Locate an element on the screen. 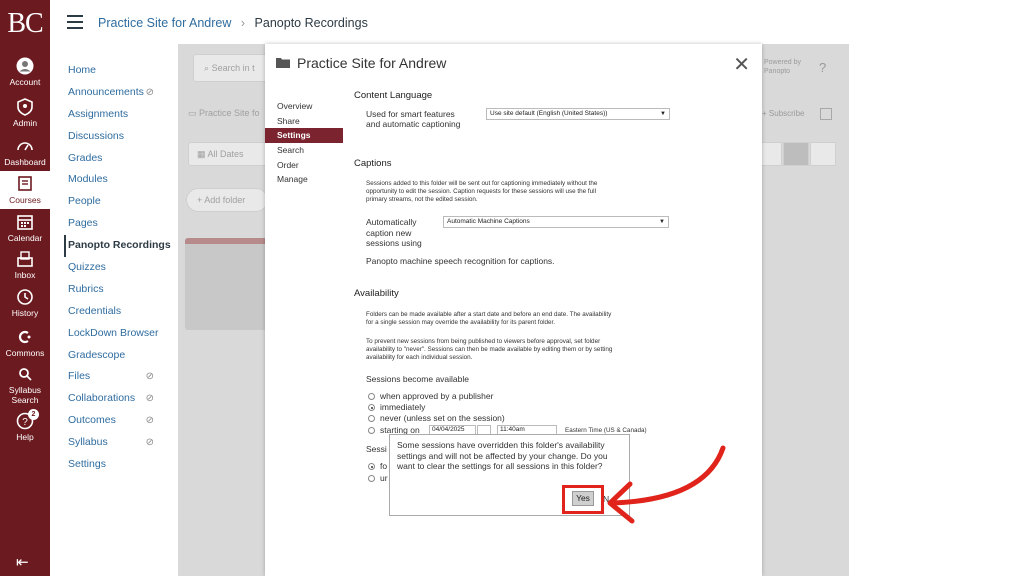 This screenshot has width=1024, height=576. course-nav-item: Grades is located at coordinates (120, 159).